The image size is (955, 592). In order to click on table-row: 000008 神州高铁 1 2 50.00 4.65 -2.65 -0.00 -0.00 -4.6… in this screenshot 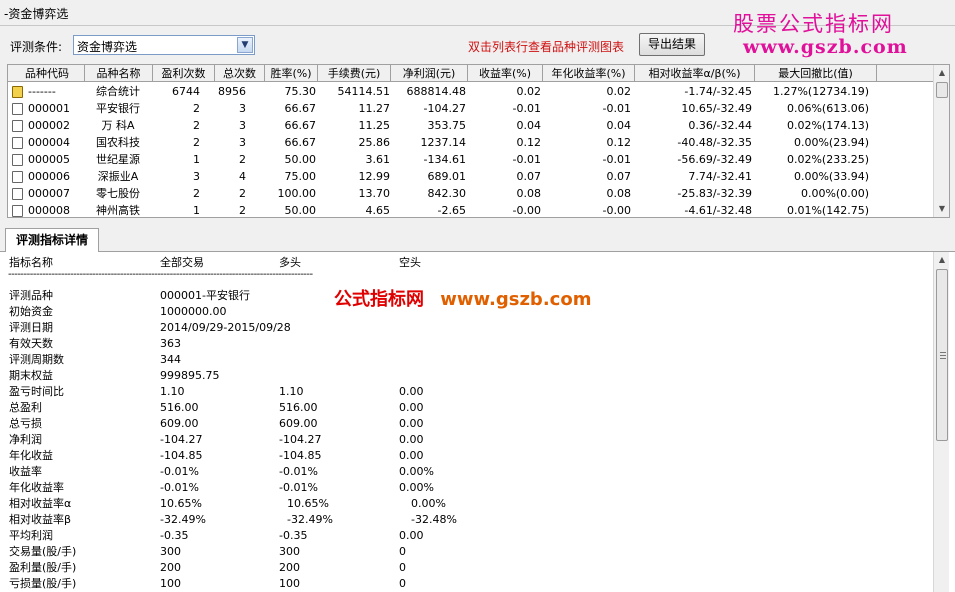, I will do `click(471, 209)`.